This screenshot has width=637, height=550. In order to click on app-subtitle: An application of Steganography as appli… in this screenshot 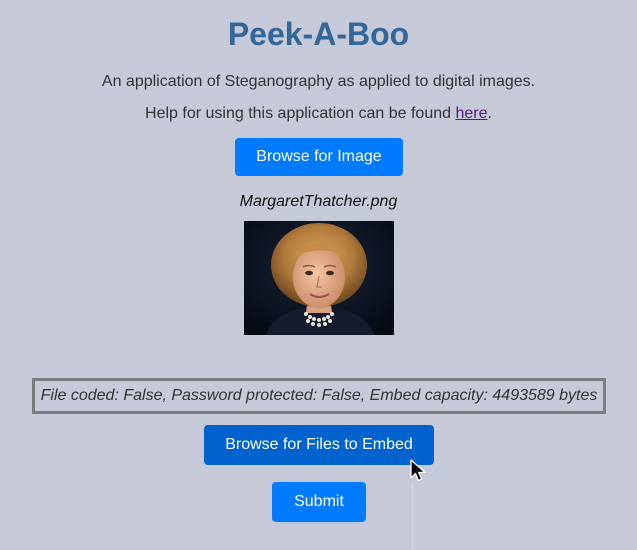, I will do `click(318, 81)`.